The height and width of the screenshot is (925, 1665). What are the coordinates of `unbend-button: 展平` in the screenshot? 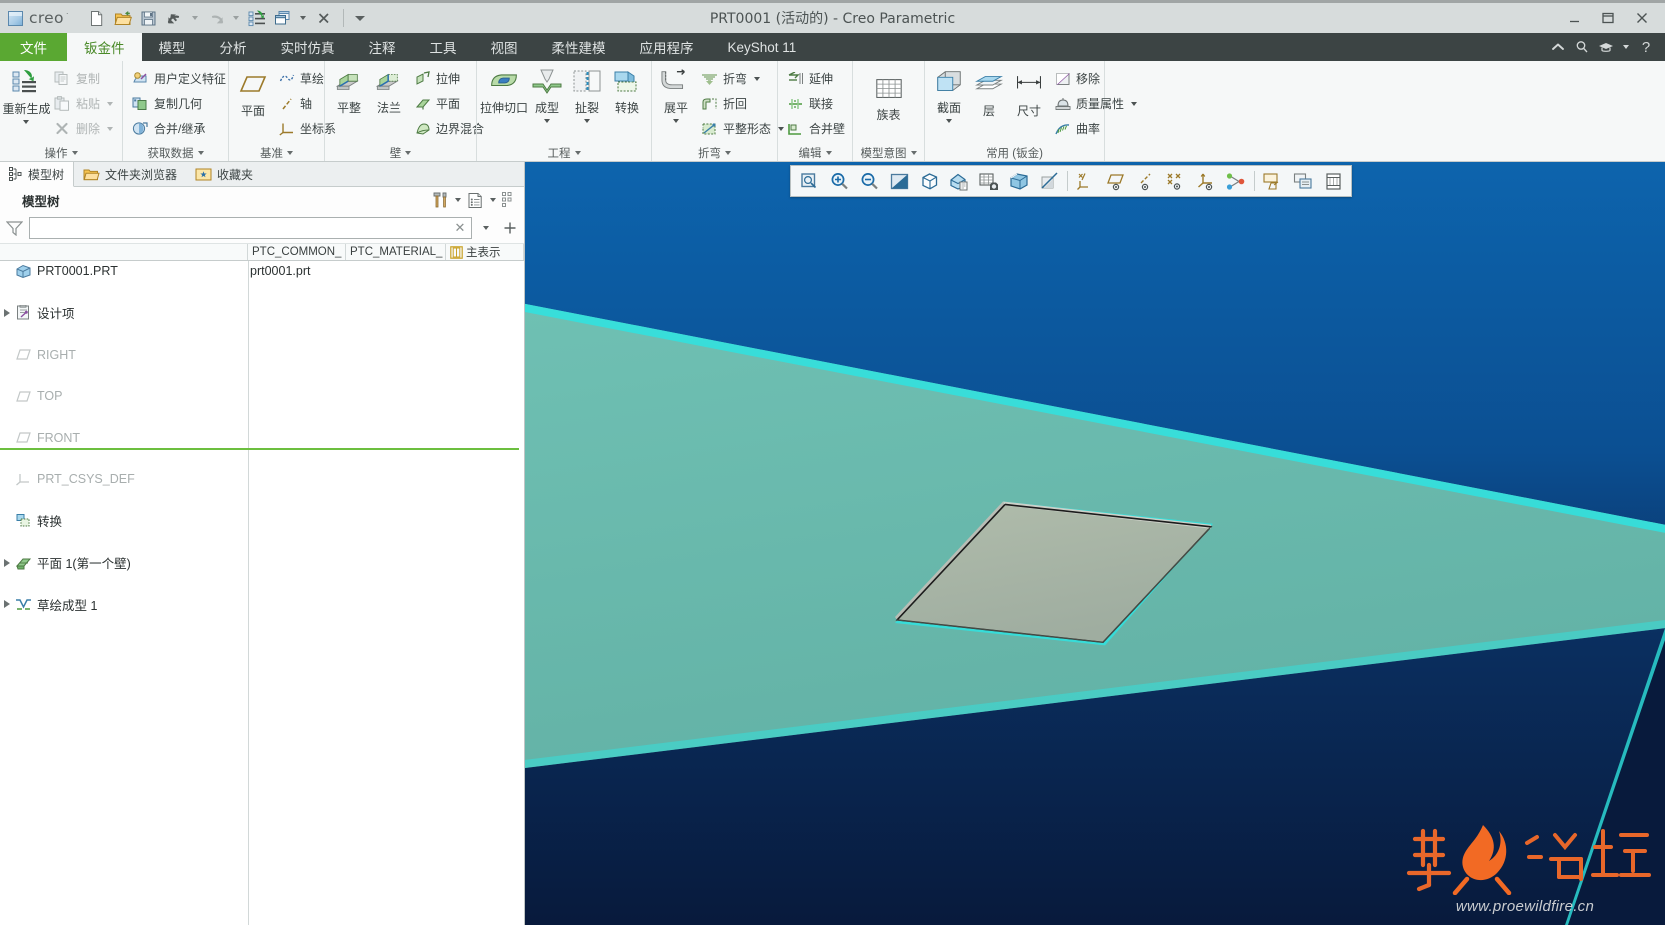 It's located at (676, 95).